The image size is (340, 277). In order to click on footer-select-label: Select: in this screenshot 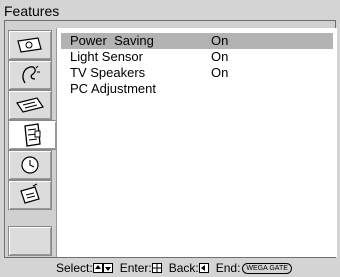, I will do `click(74, 268)`.